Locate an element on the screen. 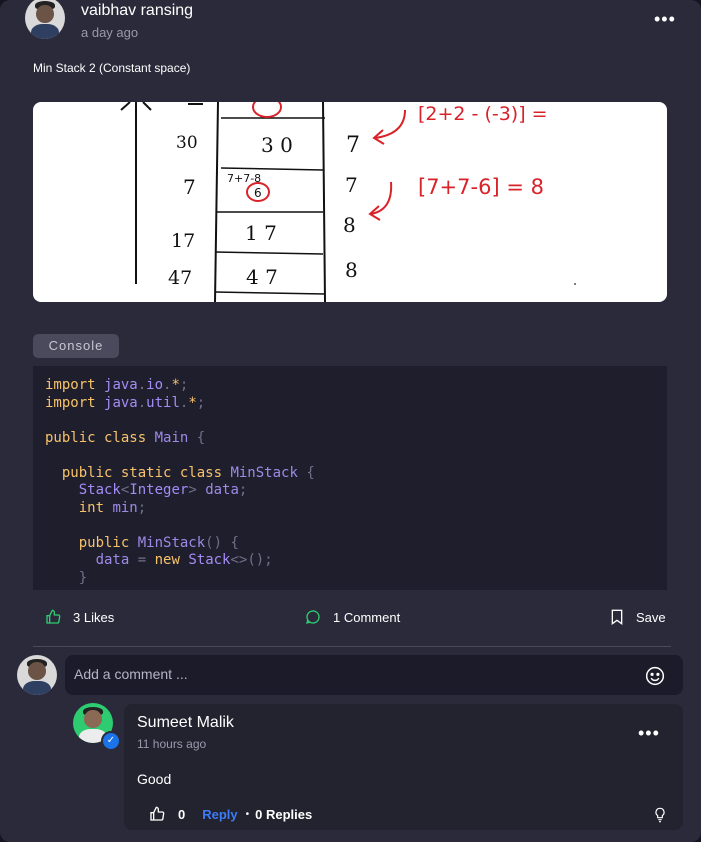  post-text: Min Stack 2 (Constant space) is located at coordinates (112, 68).